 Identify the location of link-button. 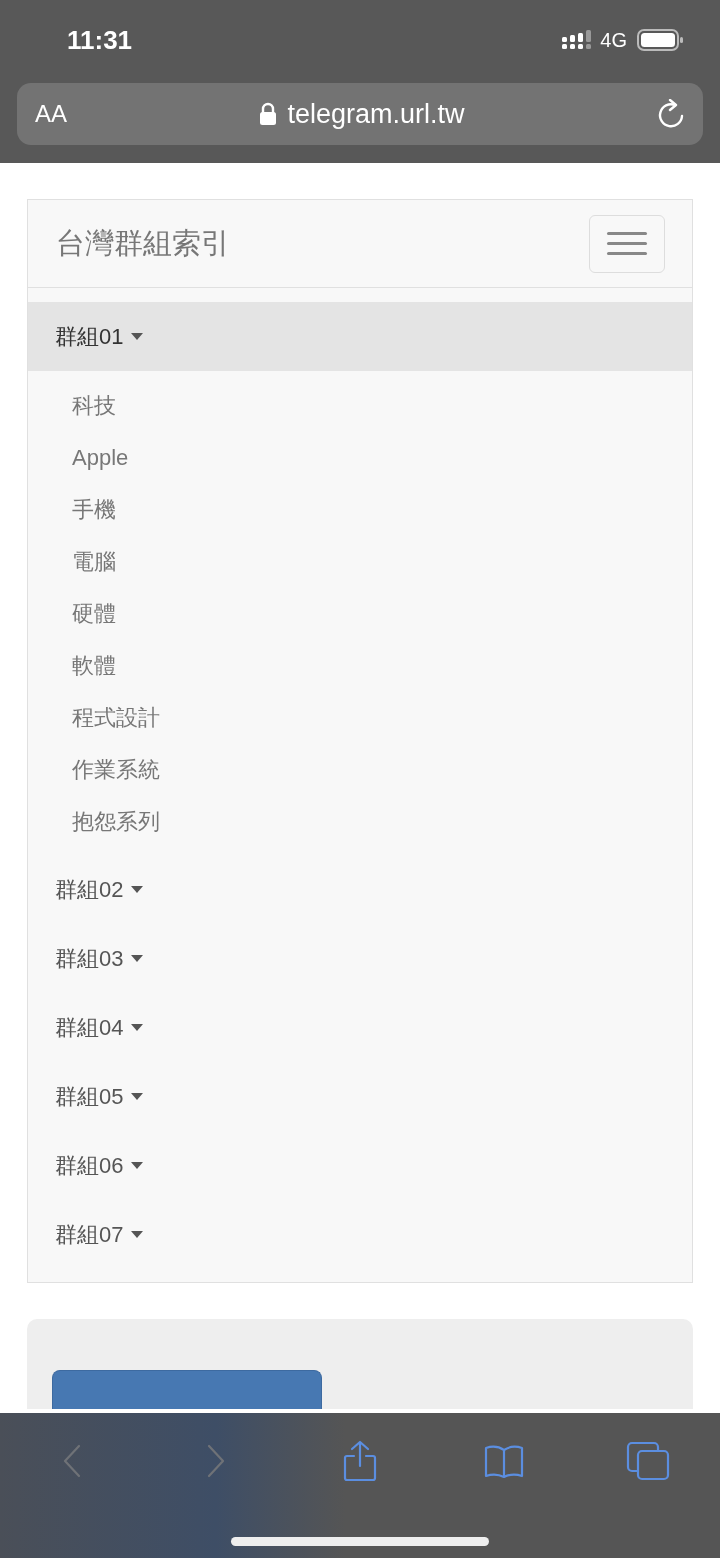
(187, 1389).